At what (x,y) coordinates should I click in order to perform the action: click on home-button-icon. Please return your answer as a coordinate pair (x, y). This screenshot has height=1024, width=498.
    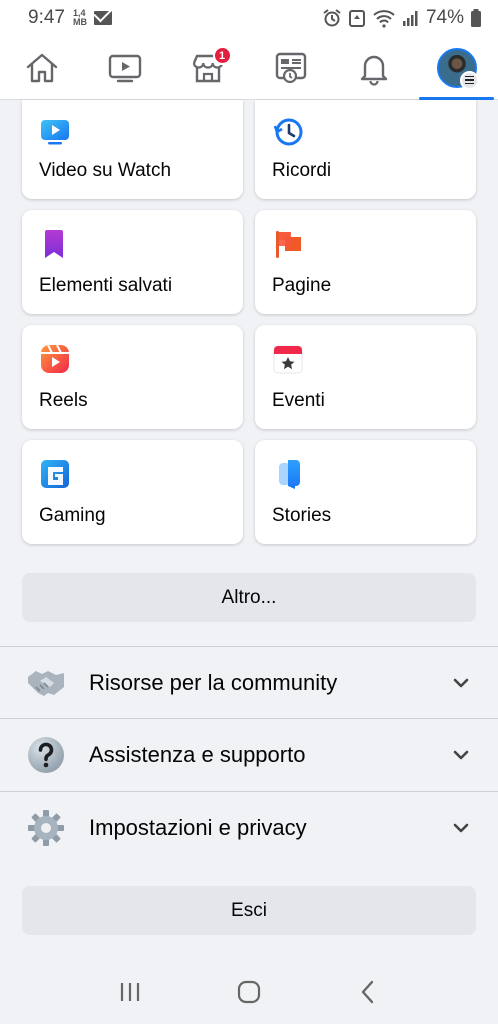
    Looking at the image, I should click on (249, 992).